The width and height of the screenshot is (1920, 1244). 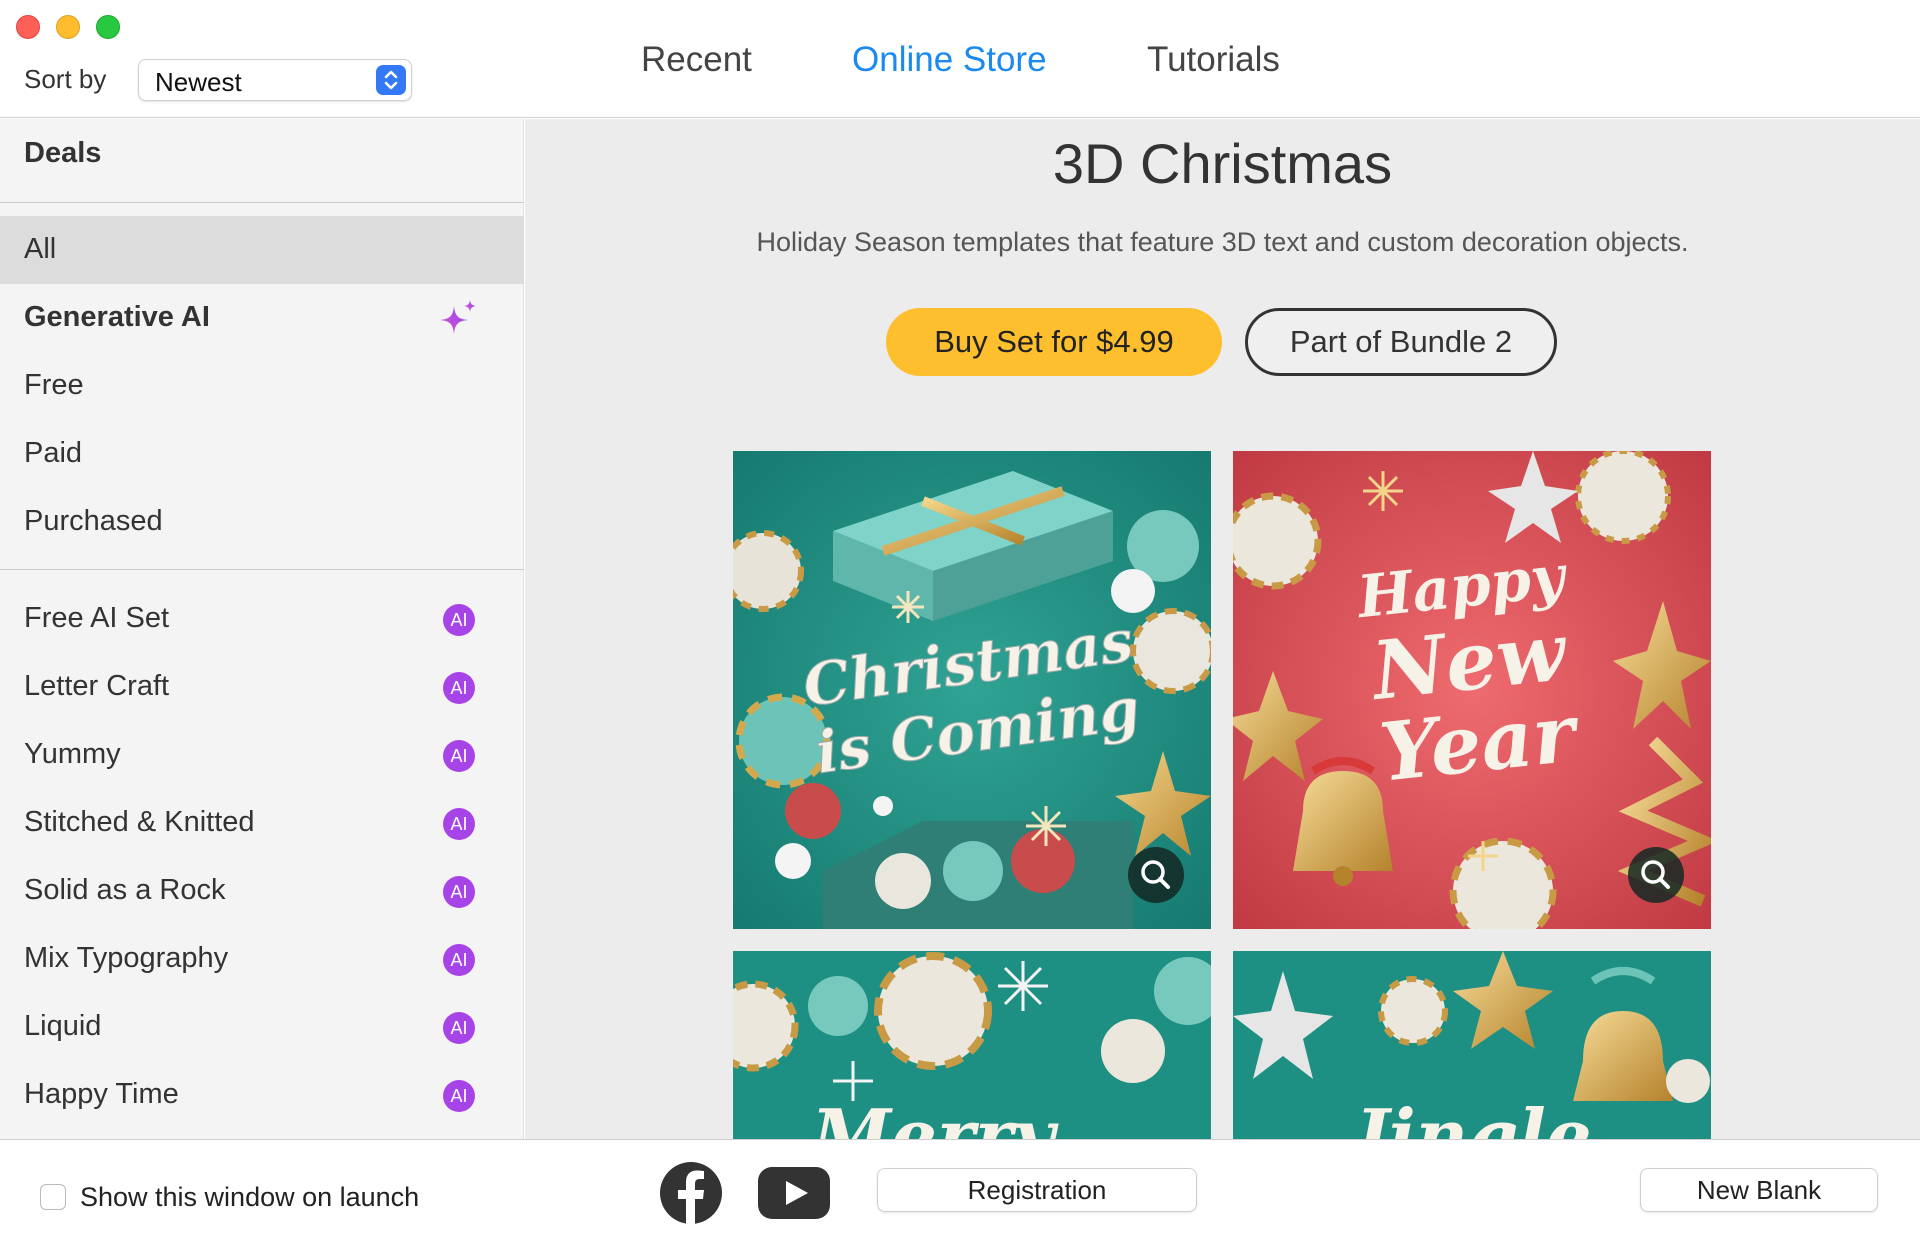 What do you see at coordinates (1213, 60) in the screenshot?
I see `tab-tutorials: Tutorials` at bounding box center [1213, 60].